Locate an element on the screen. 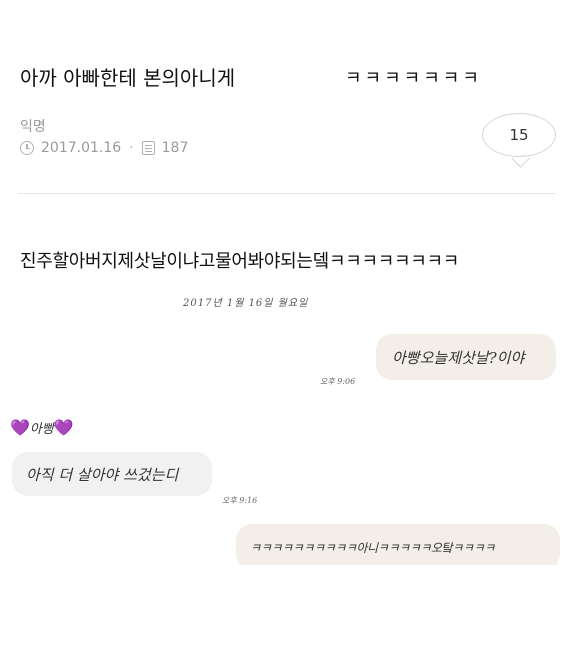  message-text: ㅋㅋㅋㅋㅋㅋㅋㅋㅋㅋ아니ㅋㅋㅋㅋㅋ오탘ㅋㅋㅋㅋ is located at coordinates (372, 547).